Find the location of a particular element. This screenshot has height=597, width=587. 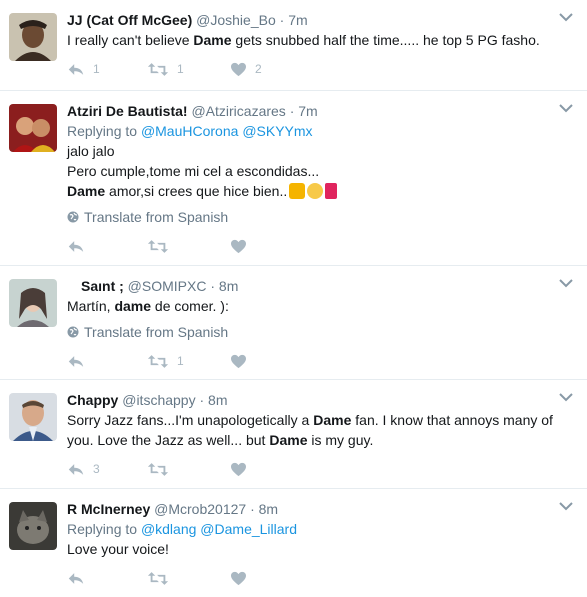

tweet-actions: 1 is located at coordinates (319, 361).